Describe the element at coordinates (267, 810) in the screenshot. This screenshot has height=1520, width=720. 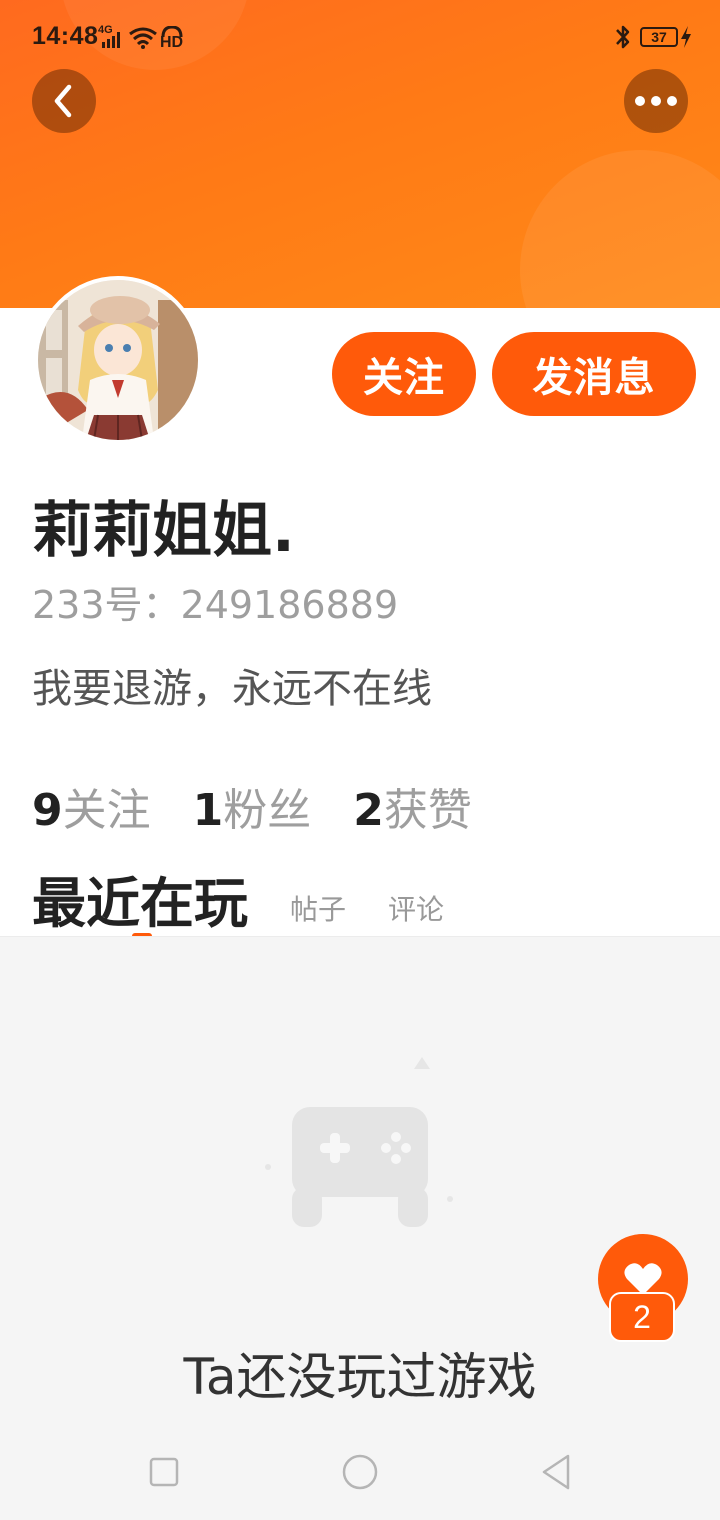
I see `stat-followers-label: 粉丝` at that location.